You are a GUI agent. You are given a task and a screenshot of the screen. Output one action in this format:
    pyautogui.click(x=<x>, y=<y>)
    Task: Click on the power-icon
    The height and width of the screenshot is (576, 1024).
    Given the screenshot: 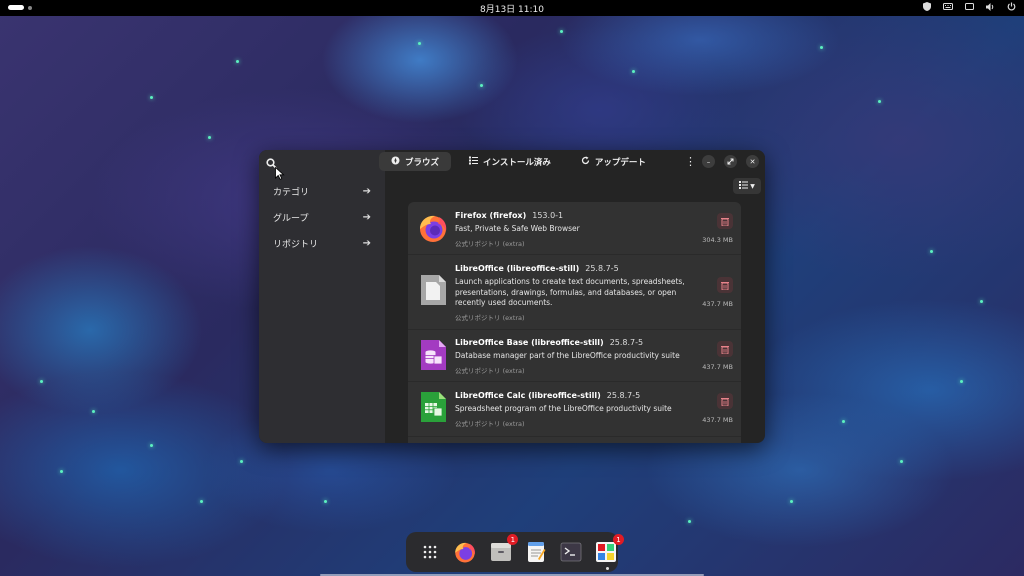 What is the action you would take?
    pyautogui.click(x=1011, y=8)
    